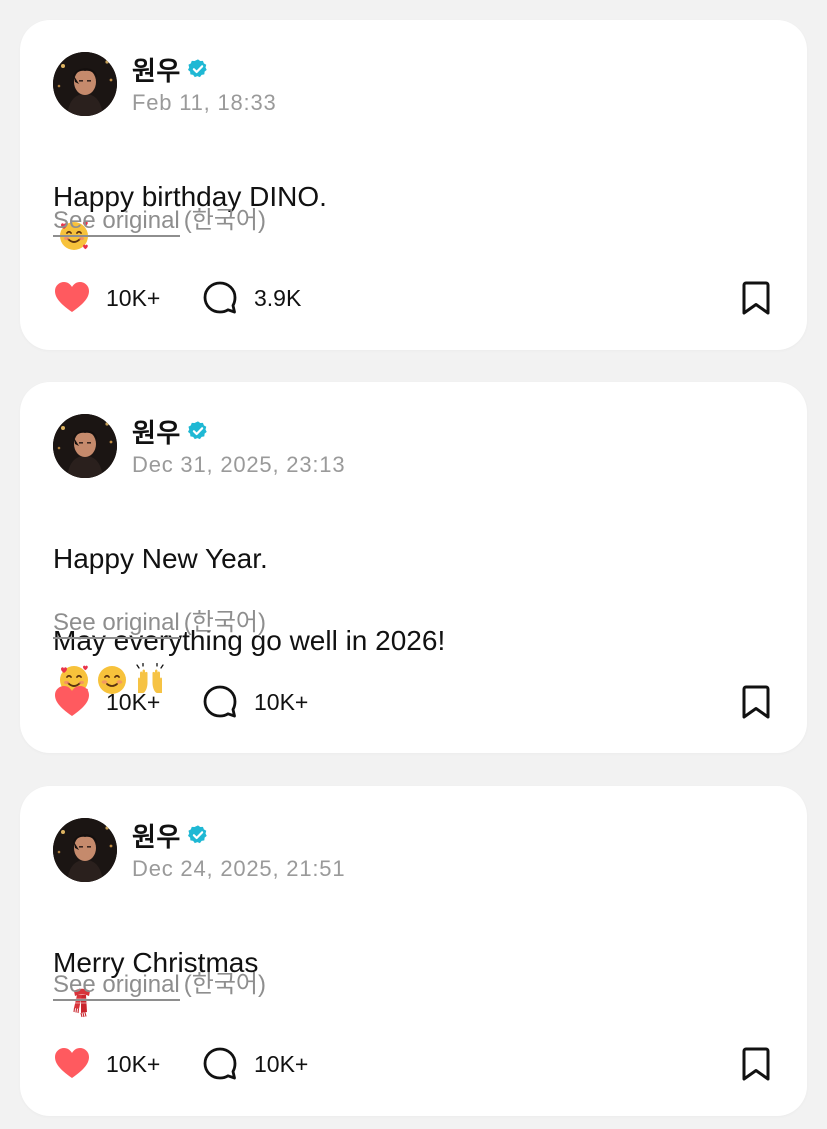  I want to click on post-text: Happy birthday DINO., so click(190, 196).